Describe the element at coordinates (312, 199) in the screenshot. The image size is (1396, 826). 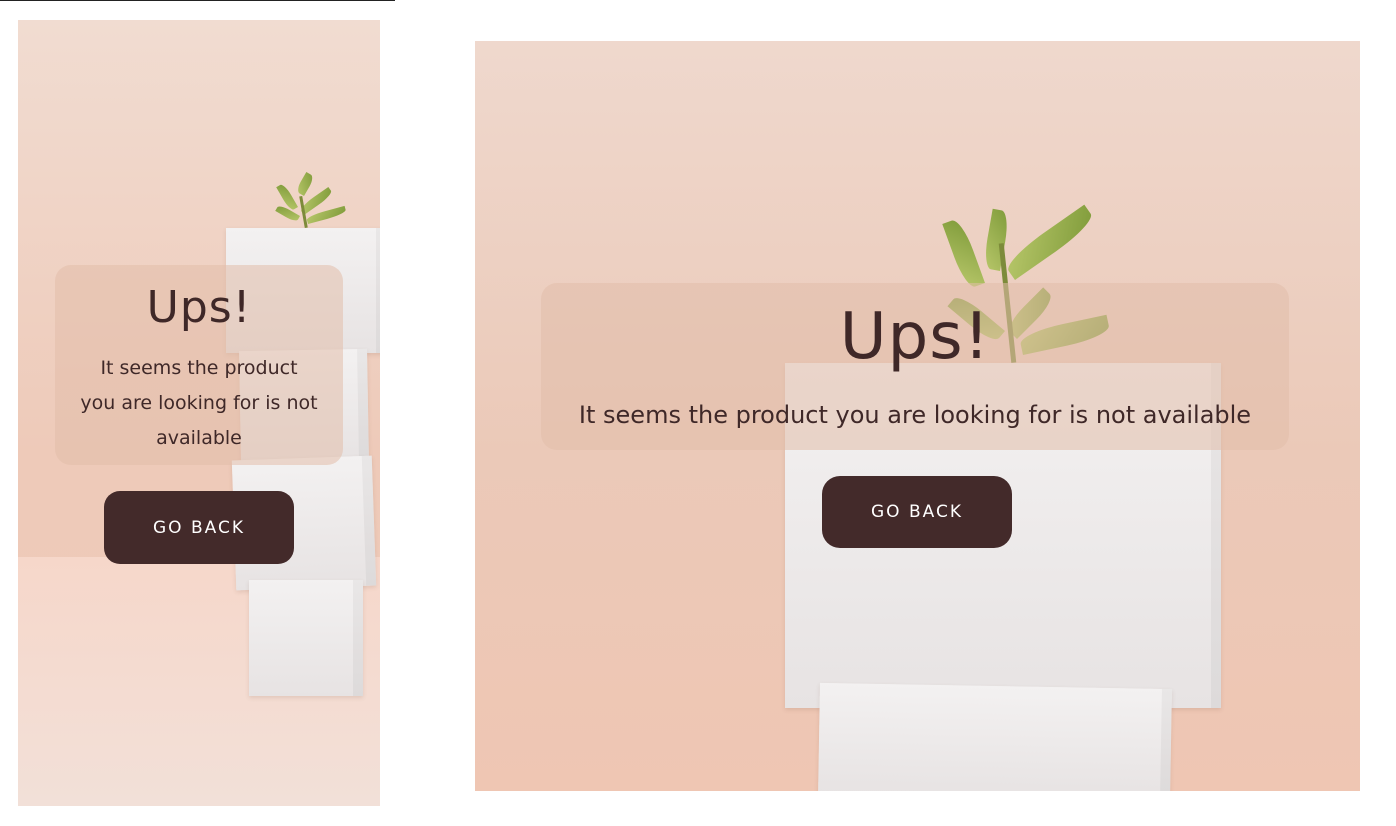
I see `plant-icon` at that location.